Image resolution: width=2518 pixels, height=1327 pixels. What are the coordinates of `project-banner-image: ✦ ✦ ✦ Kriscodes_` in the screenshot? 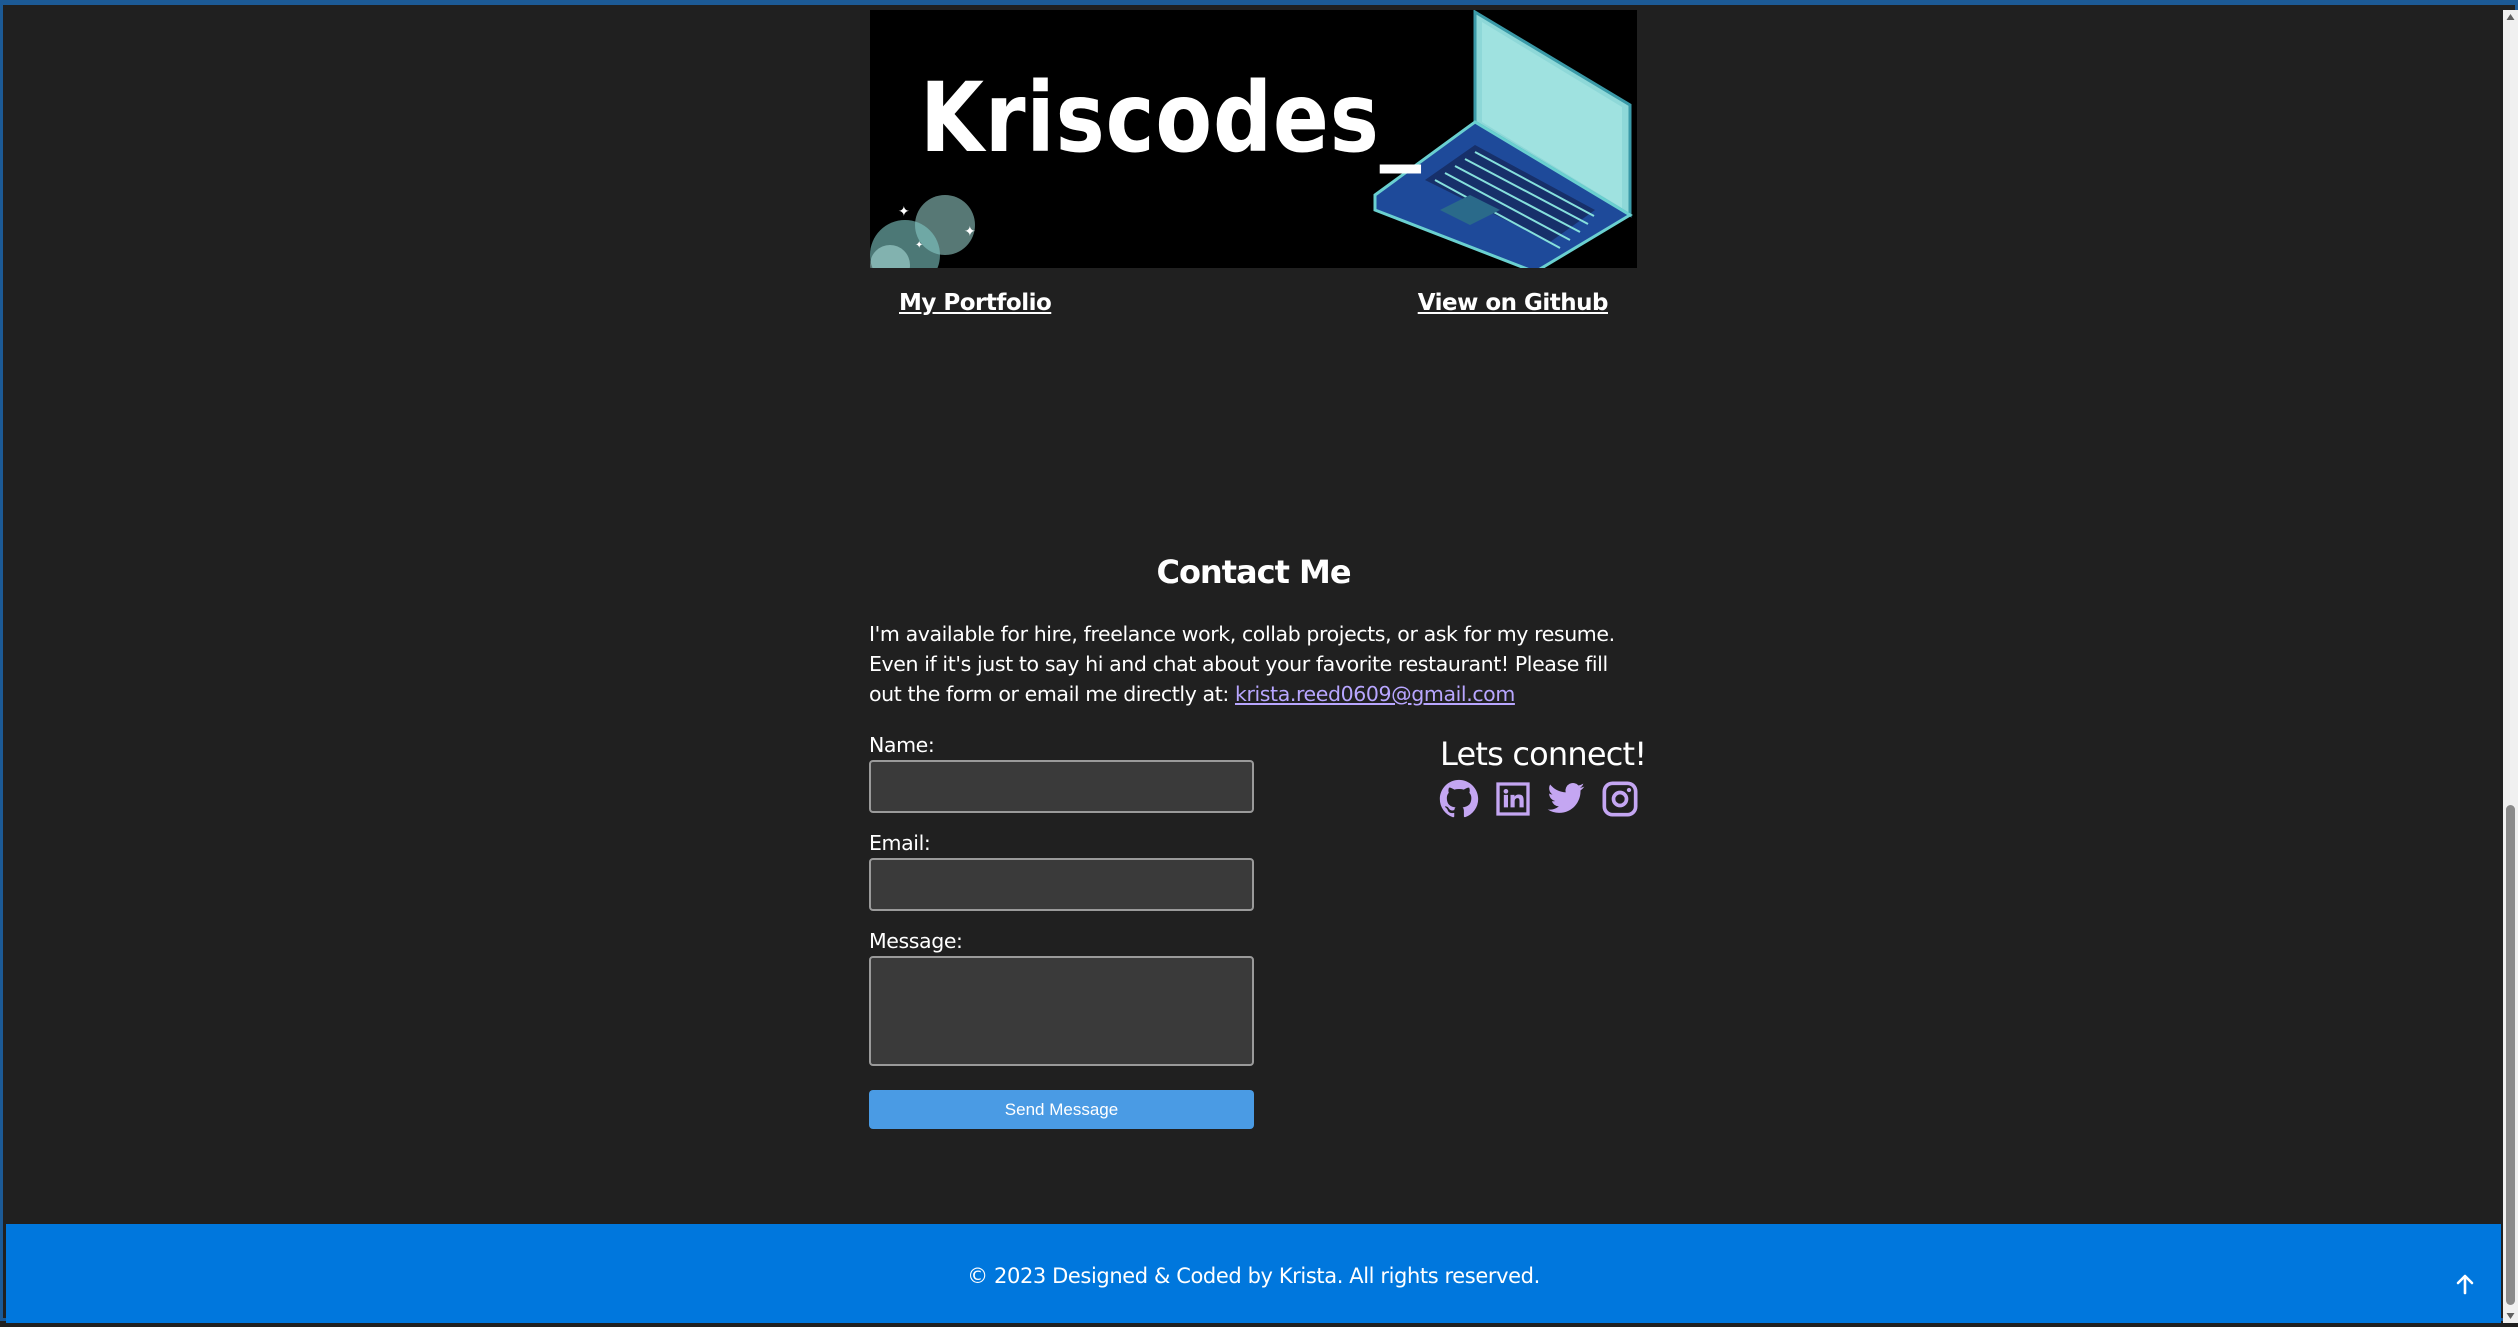 It's located at (1253, 139).